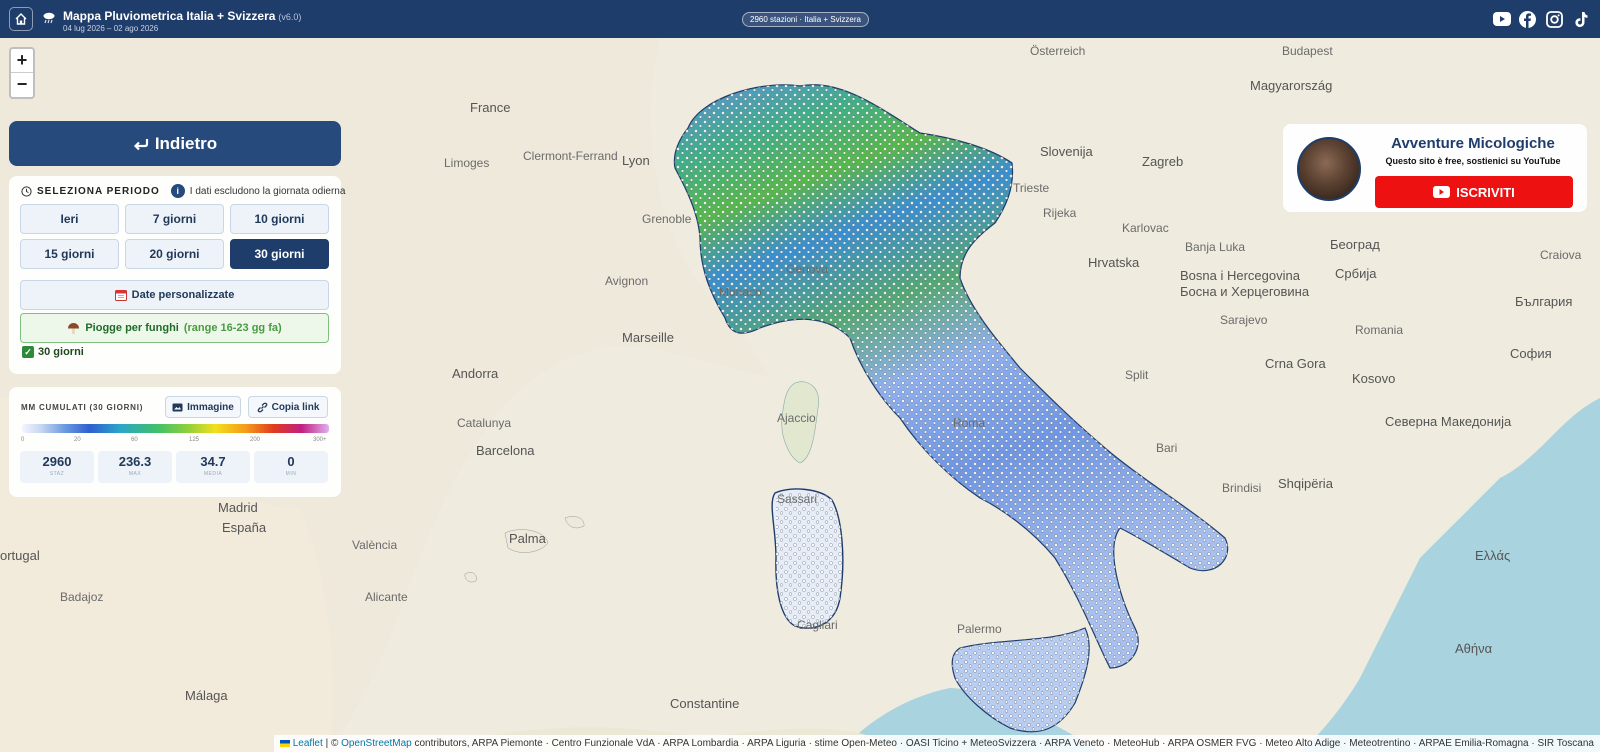 This screenshot has width=1600, height=752. I want to click on period-button-10-giorni: 10 giorni, so click(279, 219).